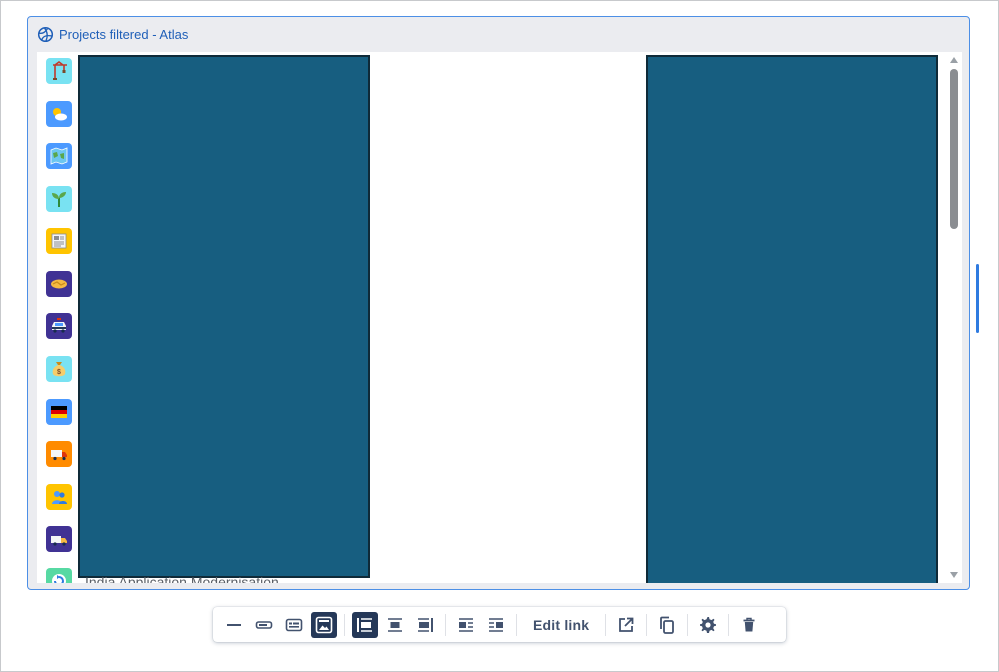 The image size is (999, 672). Describe the element at coordinates (561, 625) in the screenshot. I see `edit-link-button: Edit link` at that location.